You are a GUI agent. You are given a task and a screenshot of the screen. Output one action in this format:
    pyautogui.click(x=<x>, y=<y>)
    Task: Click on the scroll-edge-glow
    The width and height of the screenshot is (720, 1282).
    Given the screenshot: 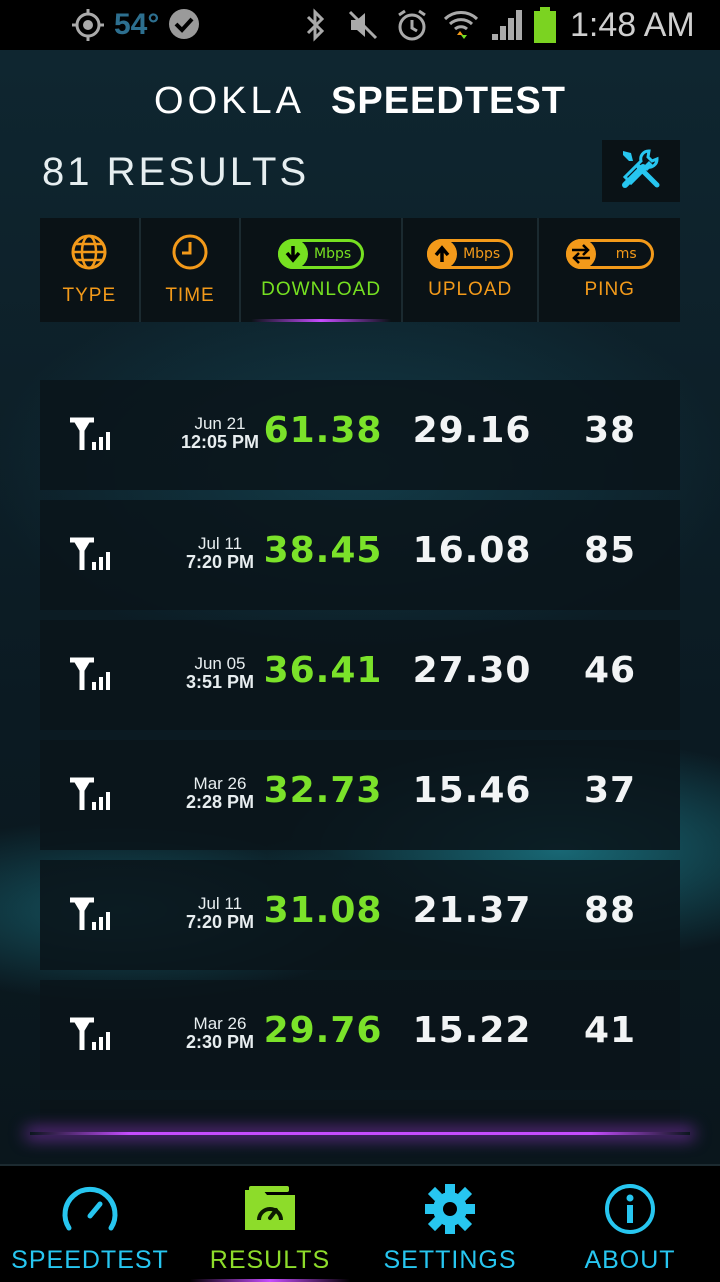 What is the action you would take?
    pyautogui.click(x=360, y=1133)
    